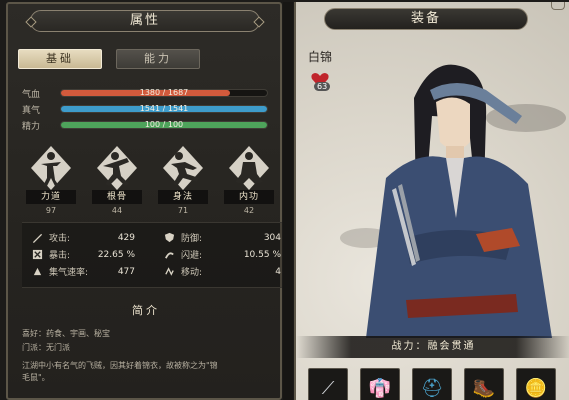 The height and width of the screenshot is (400, 569). I want to click on stat-label: 防御:, so click(192, 239).